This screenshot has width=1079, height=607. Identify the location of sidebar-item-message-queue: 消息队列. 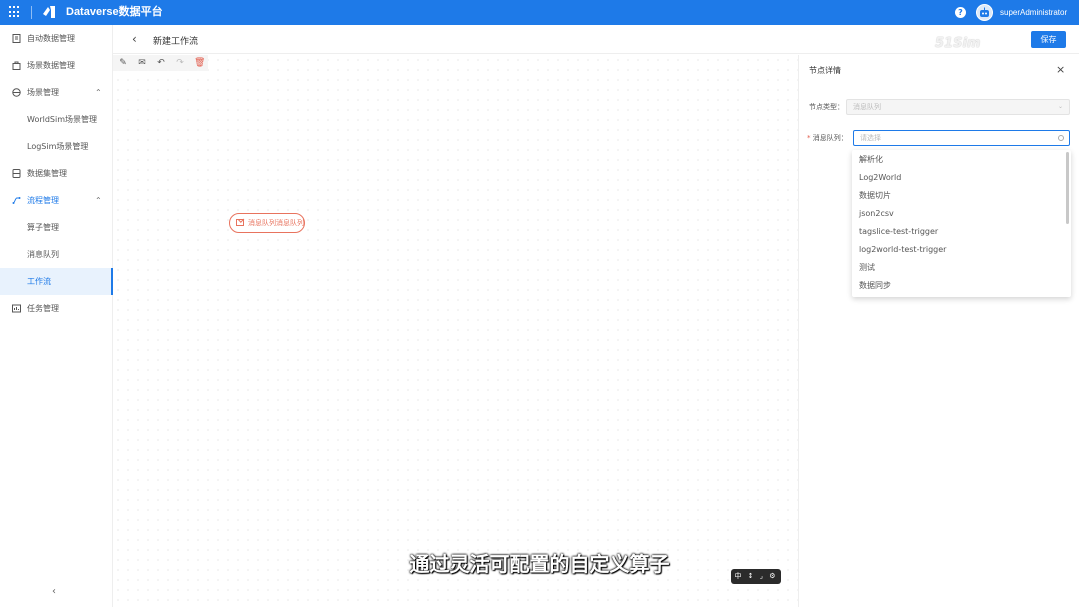
(56, 254).